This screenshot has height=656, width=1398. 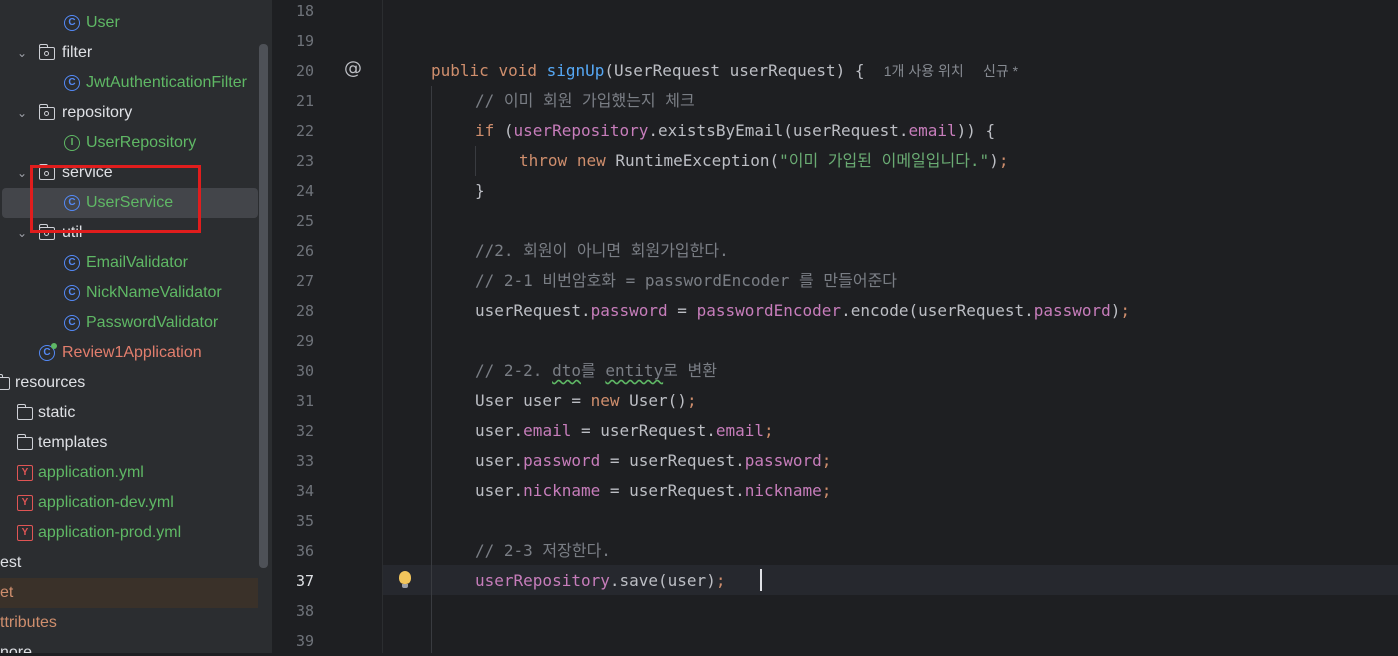 I want to click on code-line-26: //2. 회원이 아니면 회원가입한다., so click(x=602, y=251).